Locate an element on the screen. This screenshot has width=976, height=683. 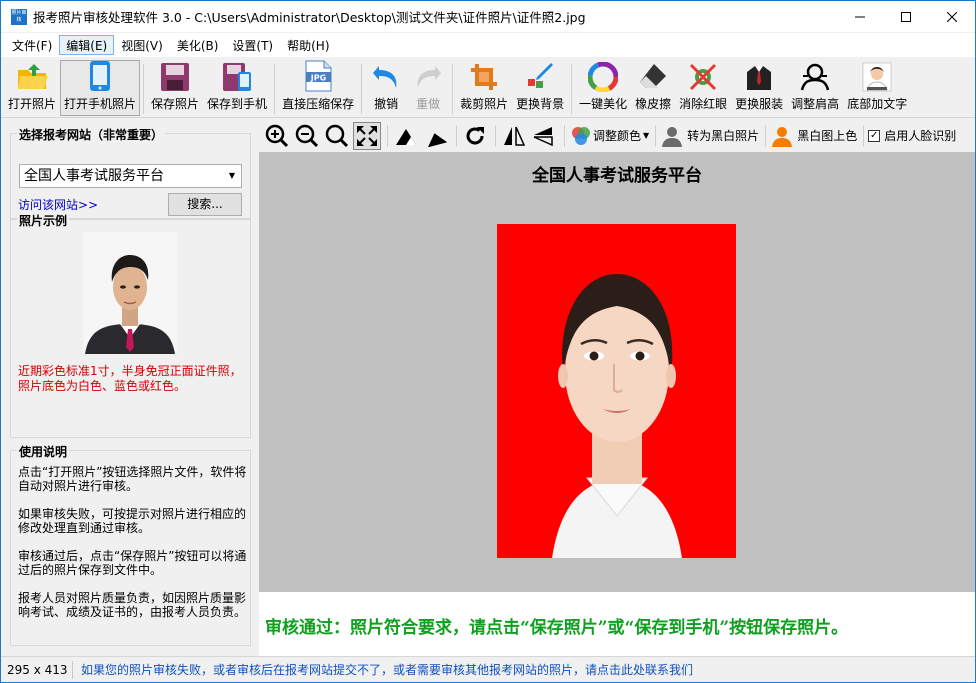
maximize-button is located at coordinates (906, 16).